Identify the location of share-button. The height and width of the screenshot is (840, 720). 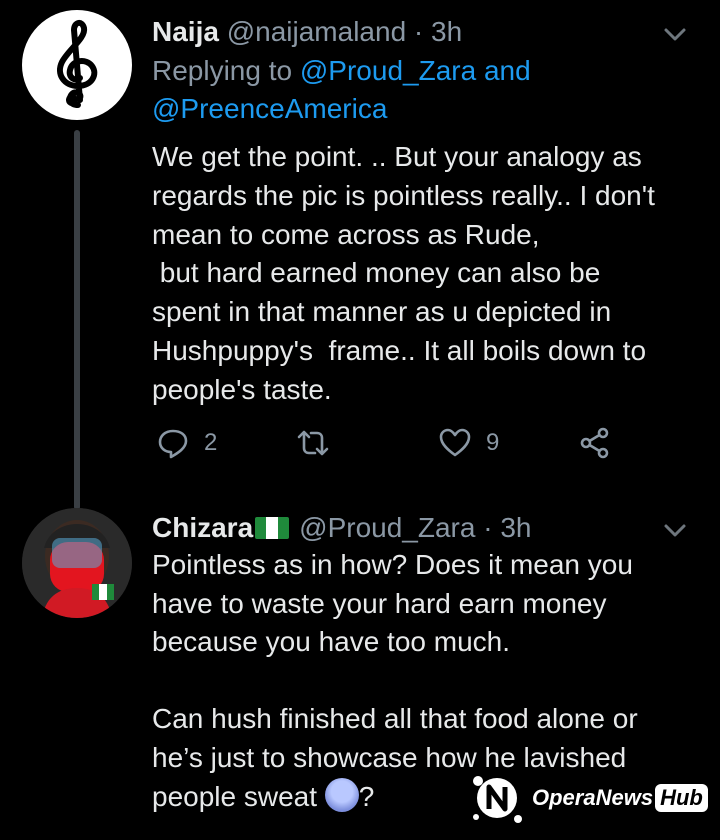
(595, 443).